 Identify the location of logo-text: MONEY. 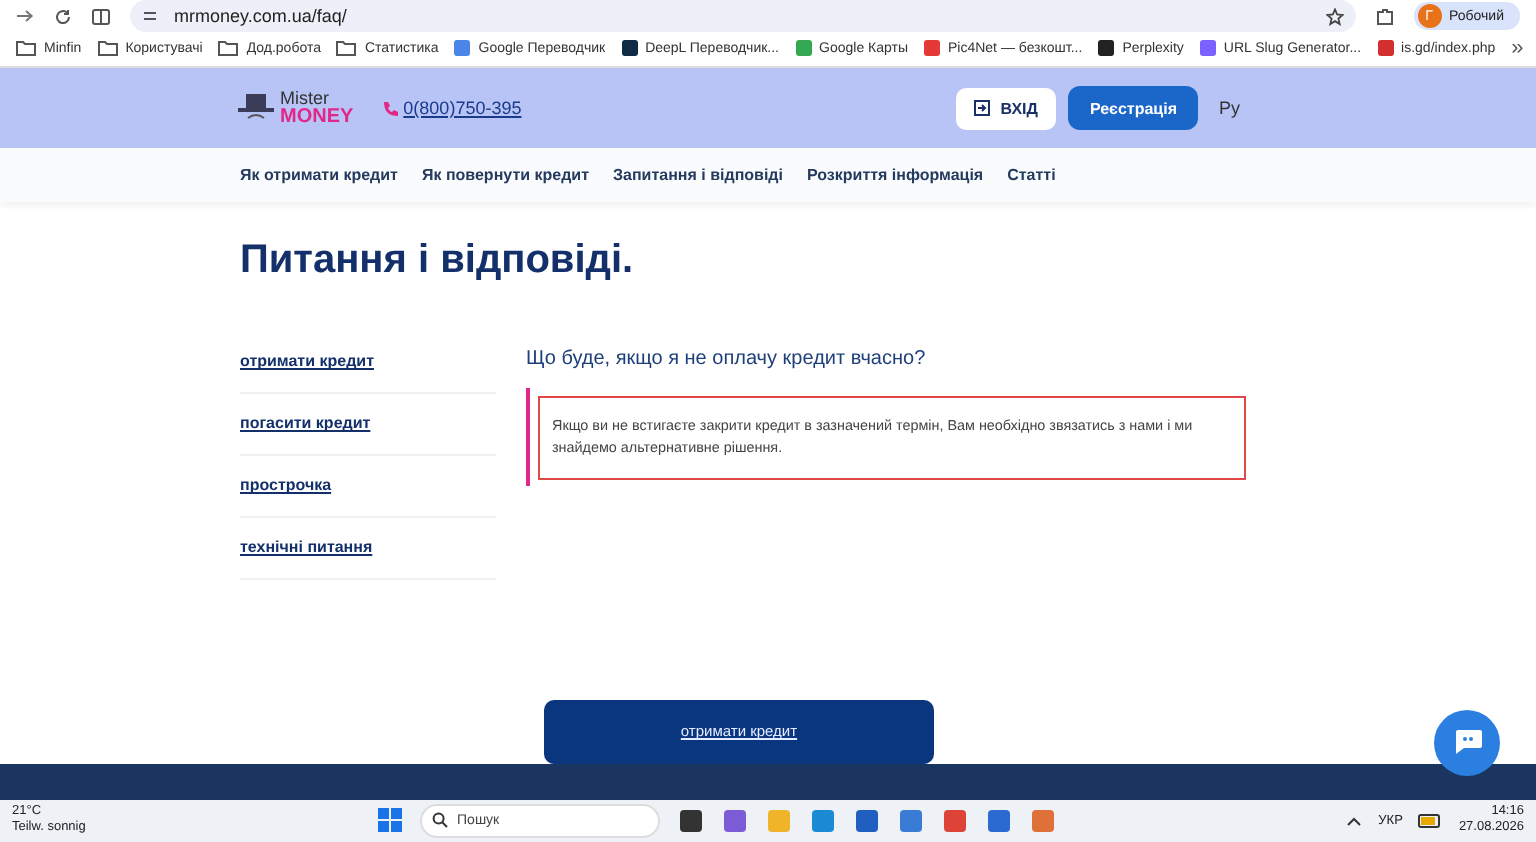
(317, 117).